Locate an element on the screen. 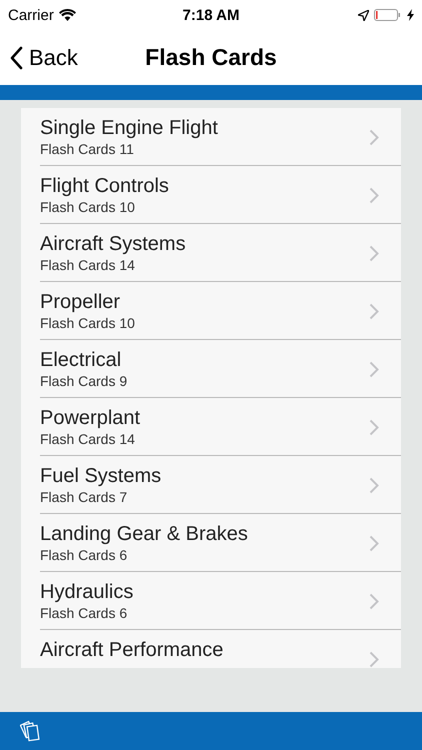 Image resolution: width=422 pixels, height=750 pixels. card-count: Flash Cards 11 is located at coordinates (87, 149).